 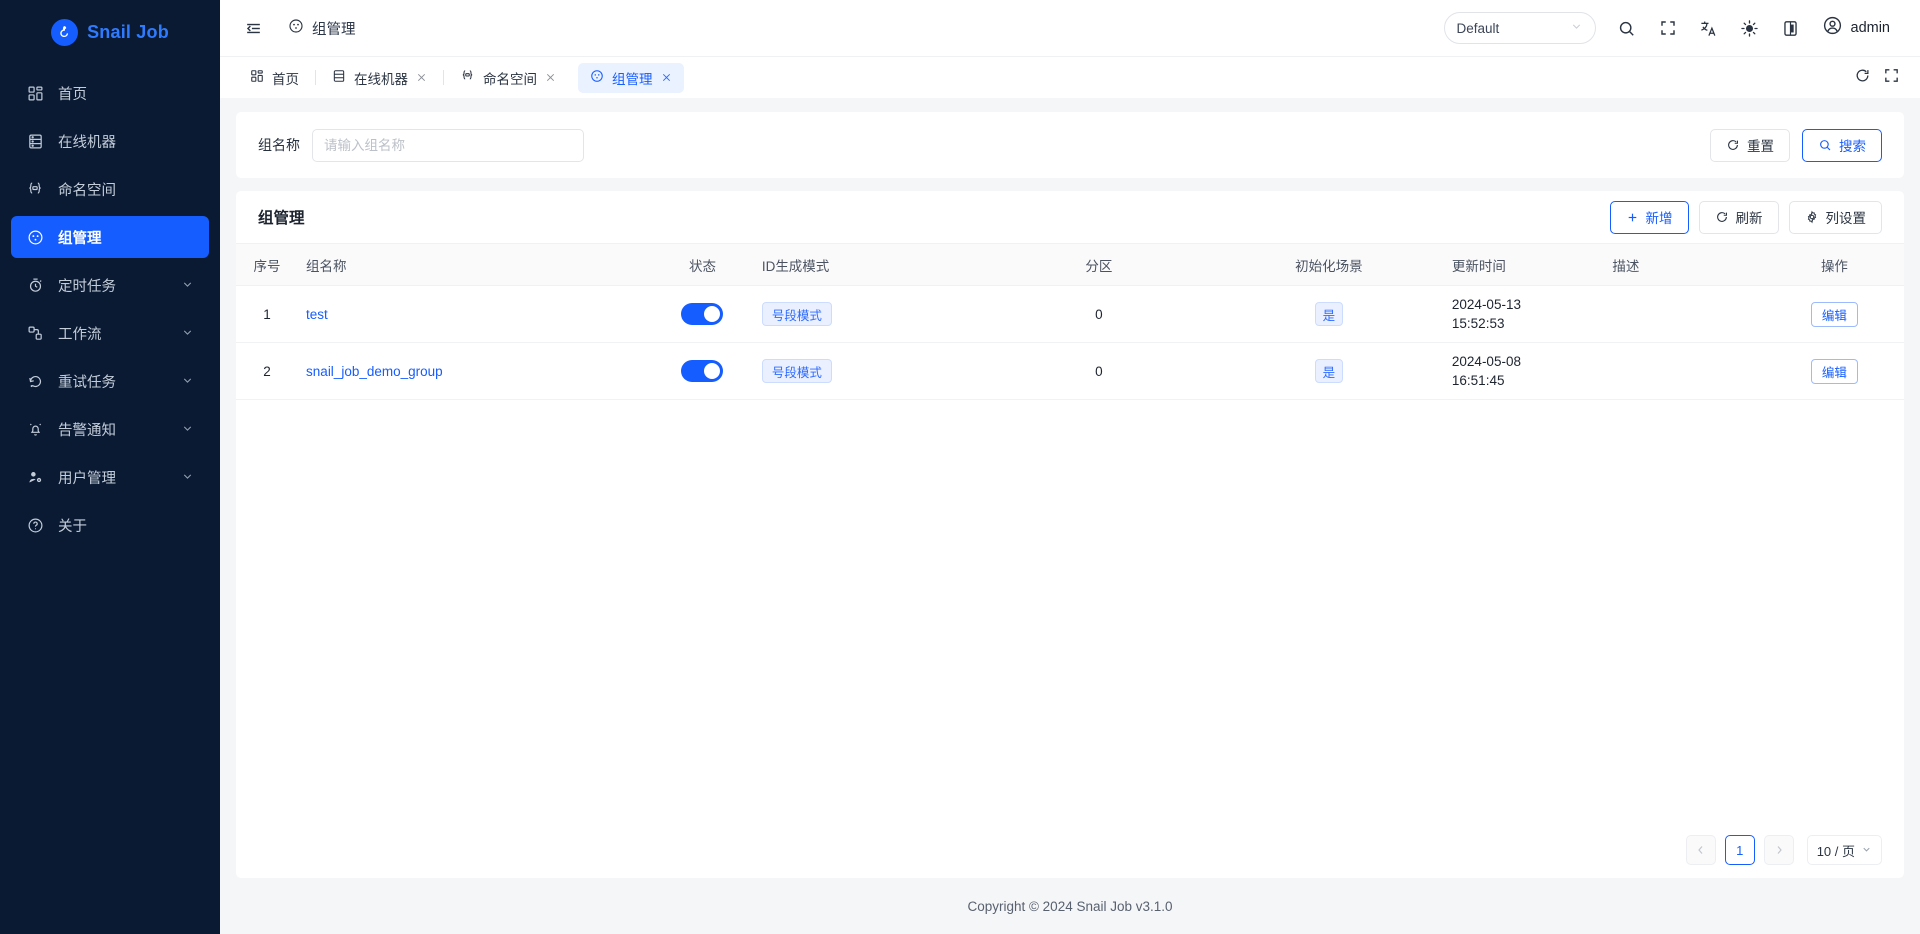 I want to click on table-row: 1 test 号段模式 0 是 2024-05-13 15:52:53 编辑, so click(x=1070, y=314).